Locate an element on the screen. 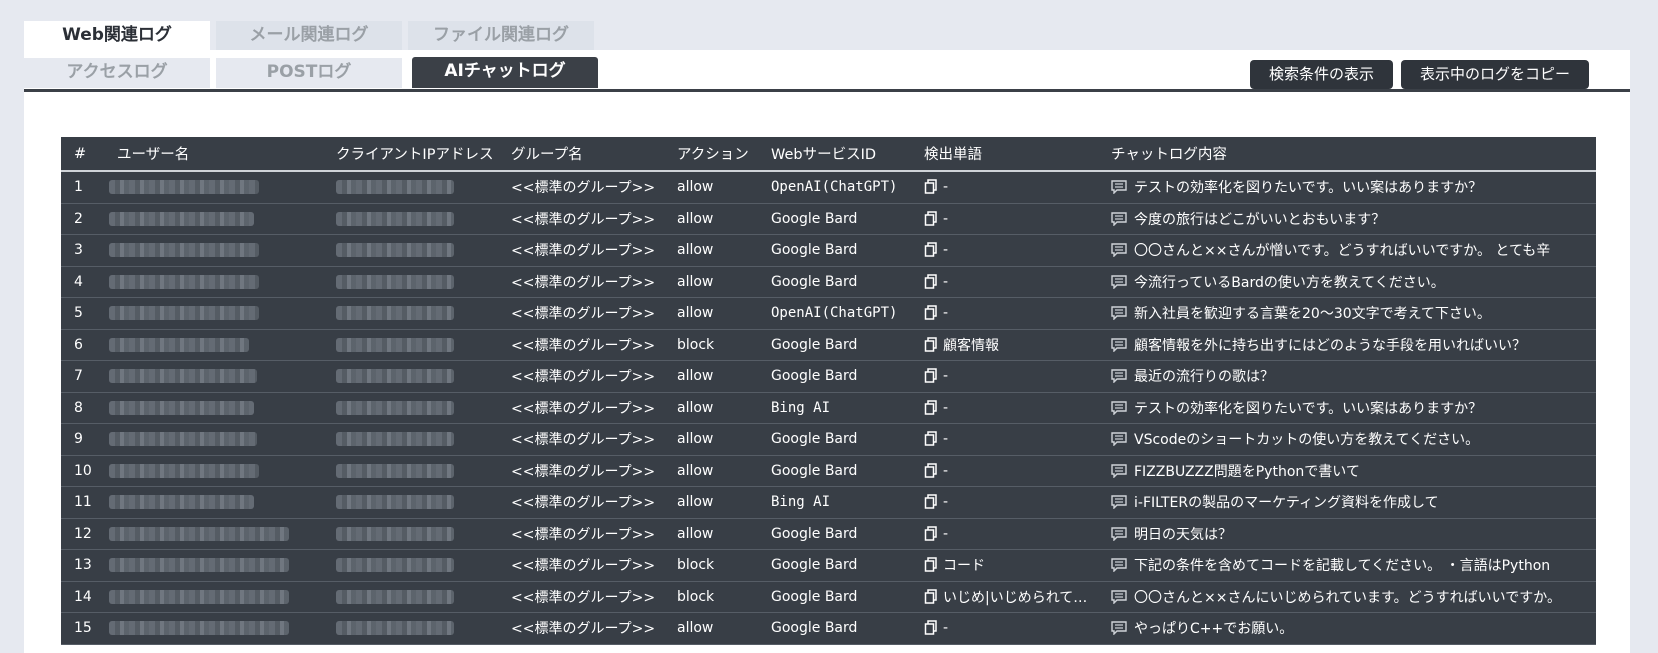 This screenshot has width=1658, height=653. detected-word: - is located at coordinates (946, 250).